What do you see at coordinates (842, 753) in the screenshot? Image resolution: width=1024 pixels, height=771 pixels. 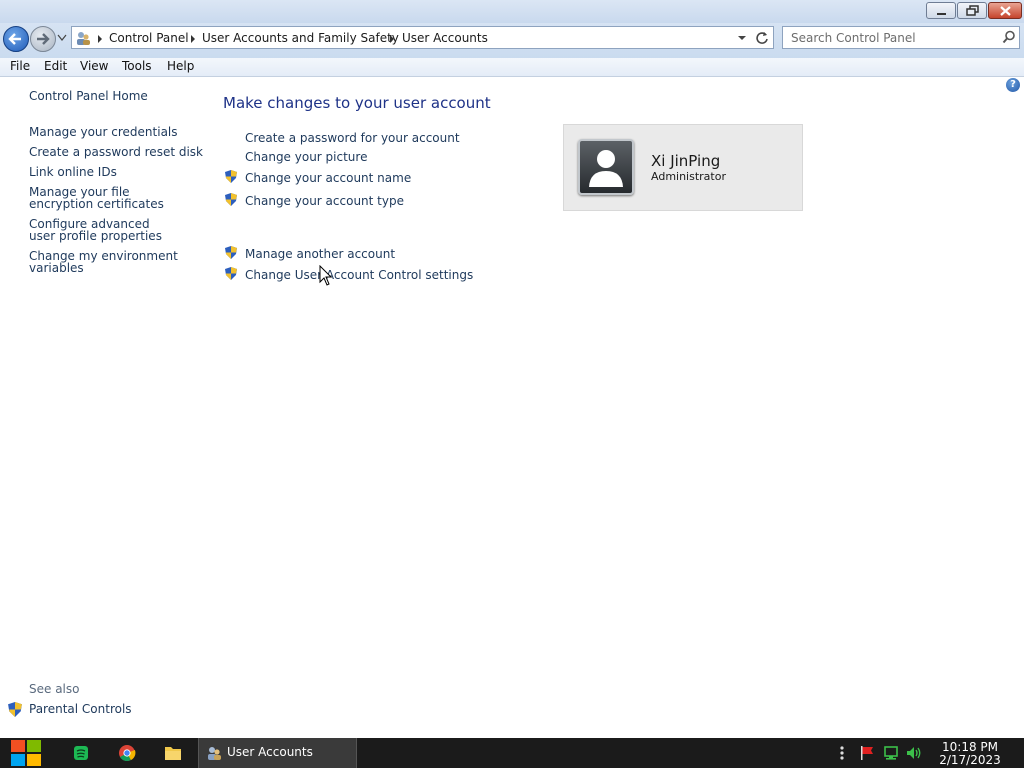 I see `overflow-icon` at bounding box center [842, 753].